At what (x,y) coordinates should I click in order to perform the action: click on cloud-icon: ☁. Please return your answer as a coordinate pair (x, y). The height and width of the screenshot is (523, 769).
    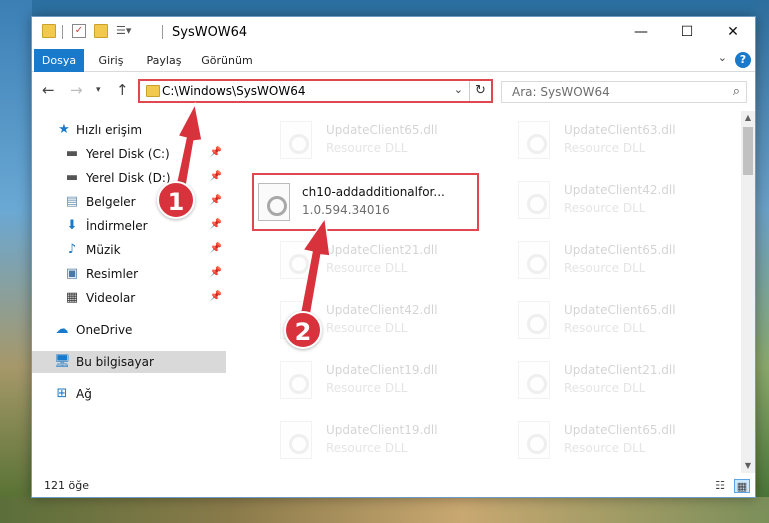
    Looking at the image, I should click on (62, 329).